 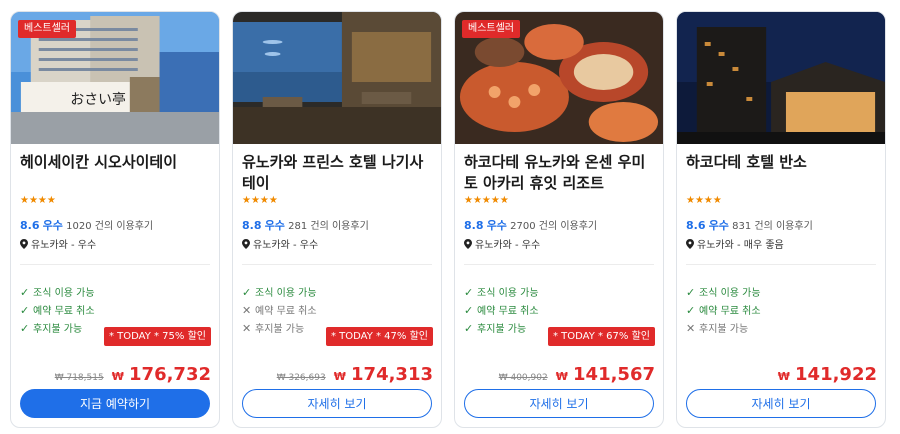 I want to click on hotel-name: 유노카와 프린스 호텔 나기사테이, so click(x=337, y=173).